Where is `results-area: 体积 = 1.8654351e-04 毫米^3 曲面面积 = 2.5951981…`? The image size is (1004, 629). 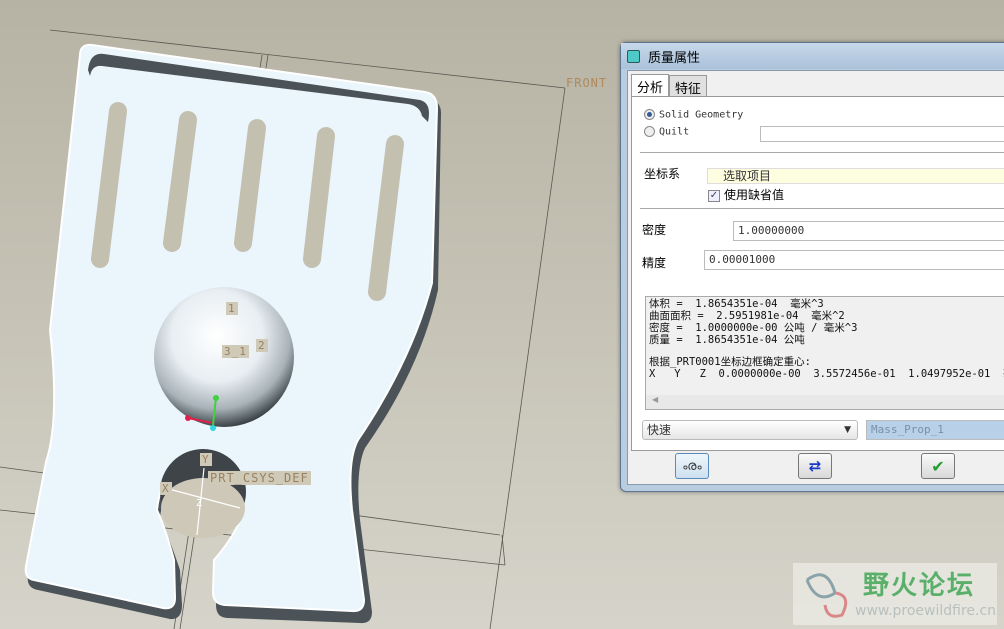 results-area: 体积 = 1.8654351e-04 毫米^3 曲面面积 = 2.5951981… is located at coordinates (824, 353).